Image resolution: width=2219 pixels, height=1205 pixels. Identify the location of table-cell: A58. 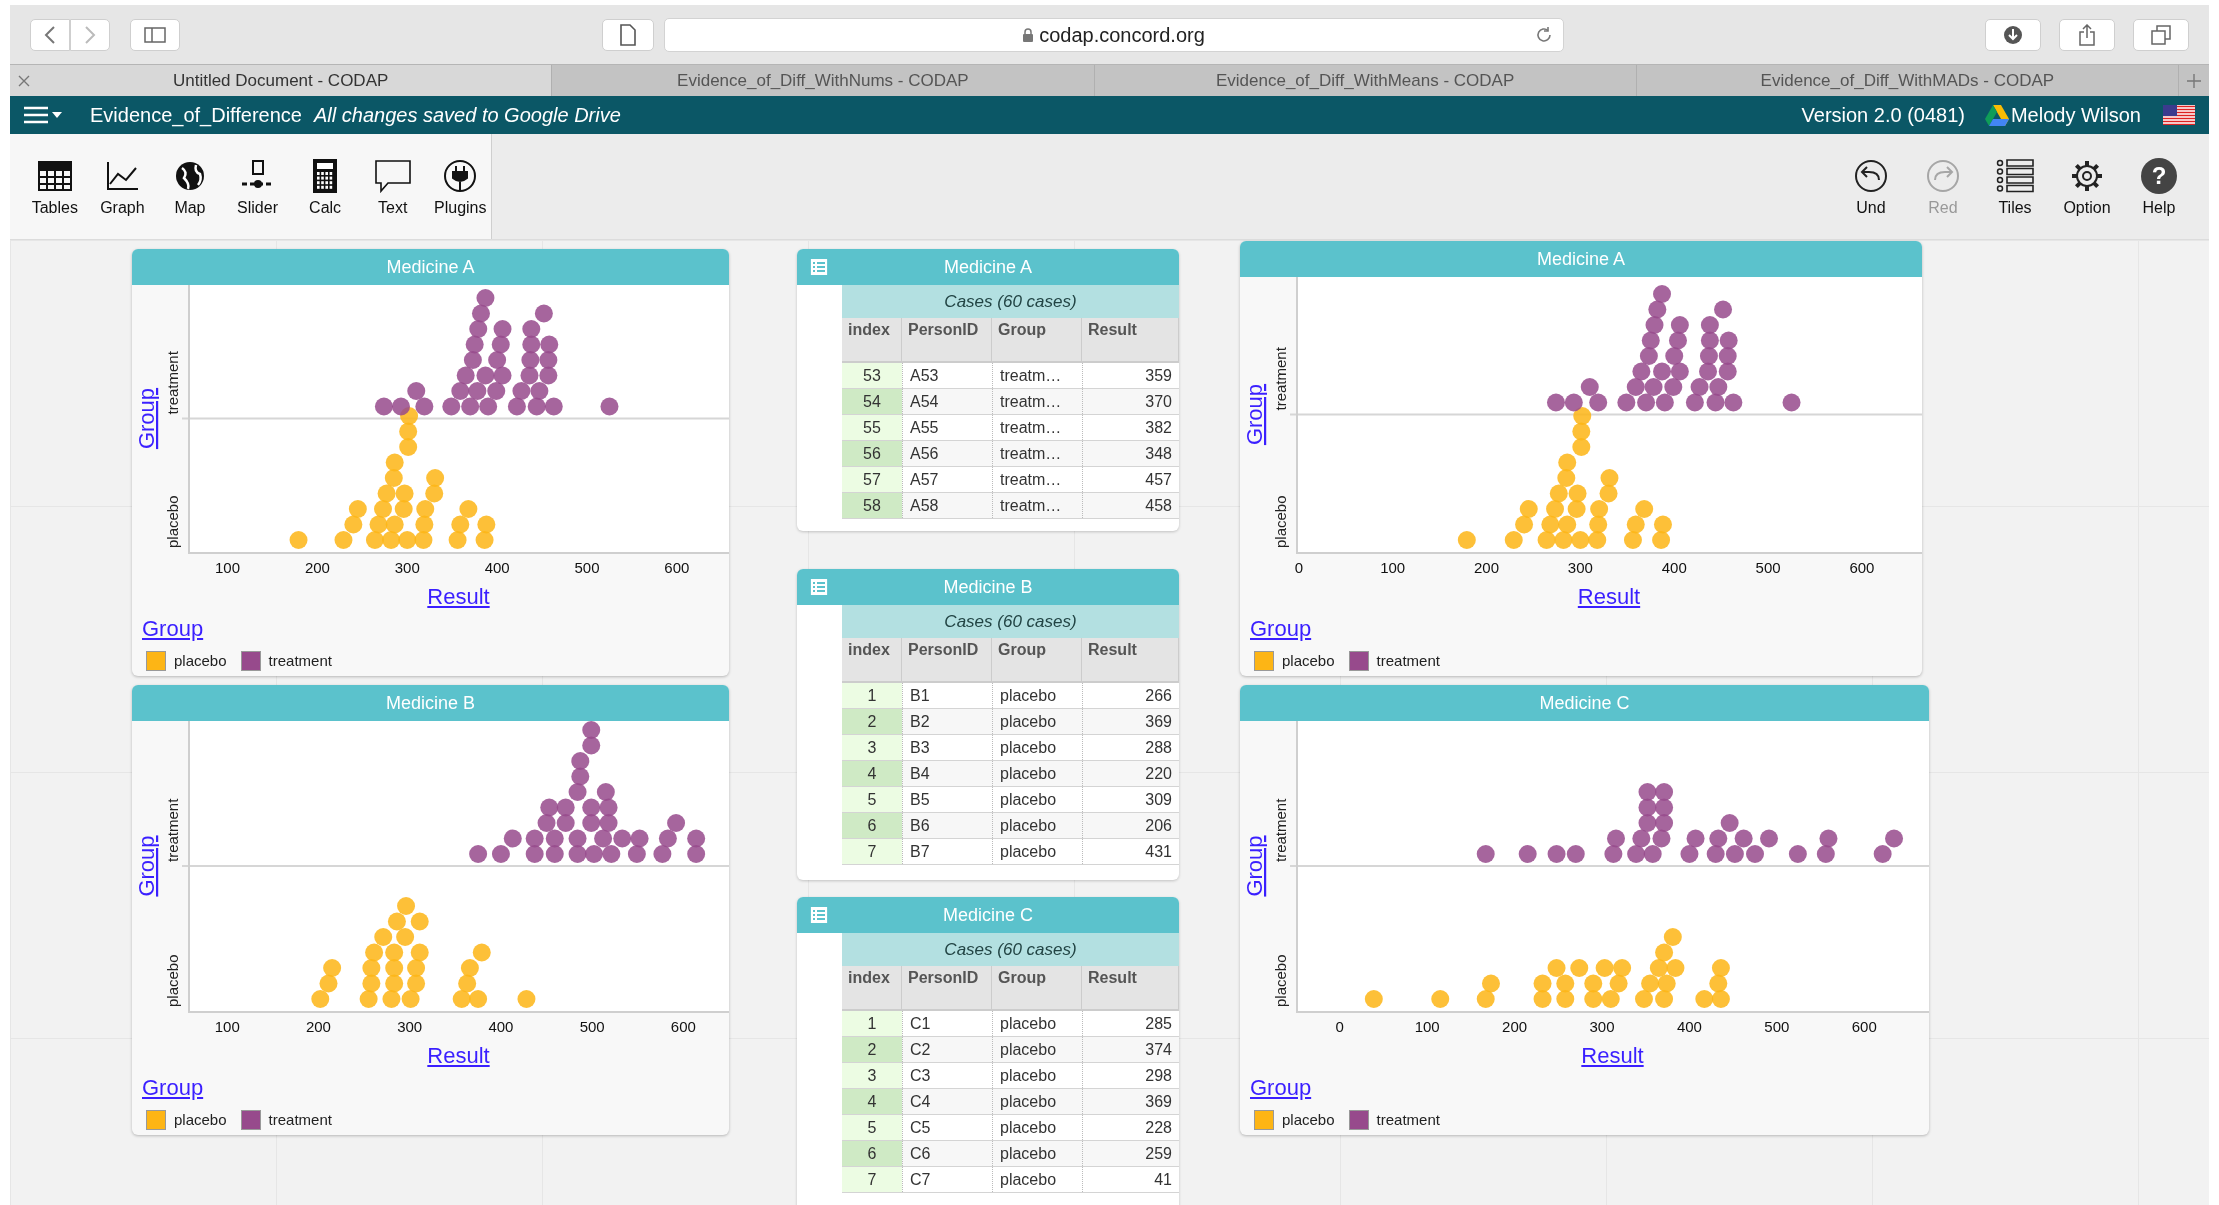
(947, 505).